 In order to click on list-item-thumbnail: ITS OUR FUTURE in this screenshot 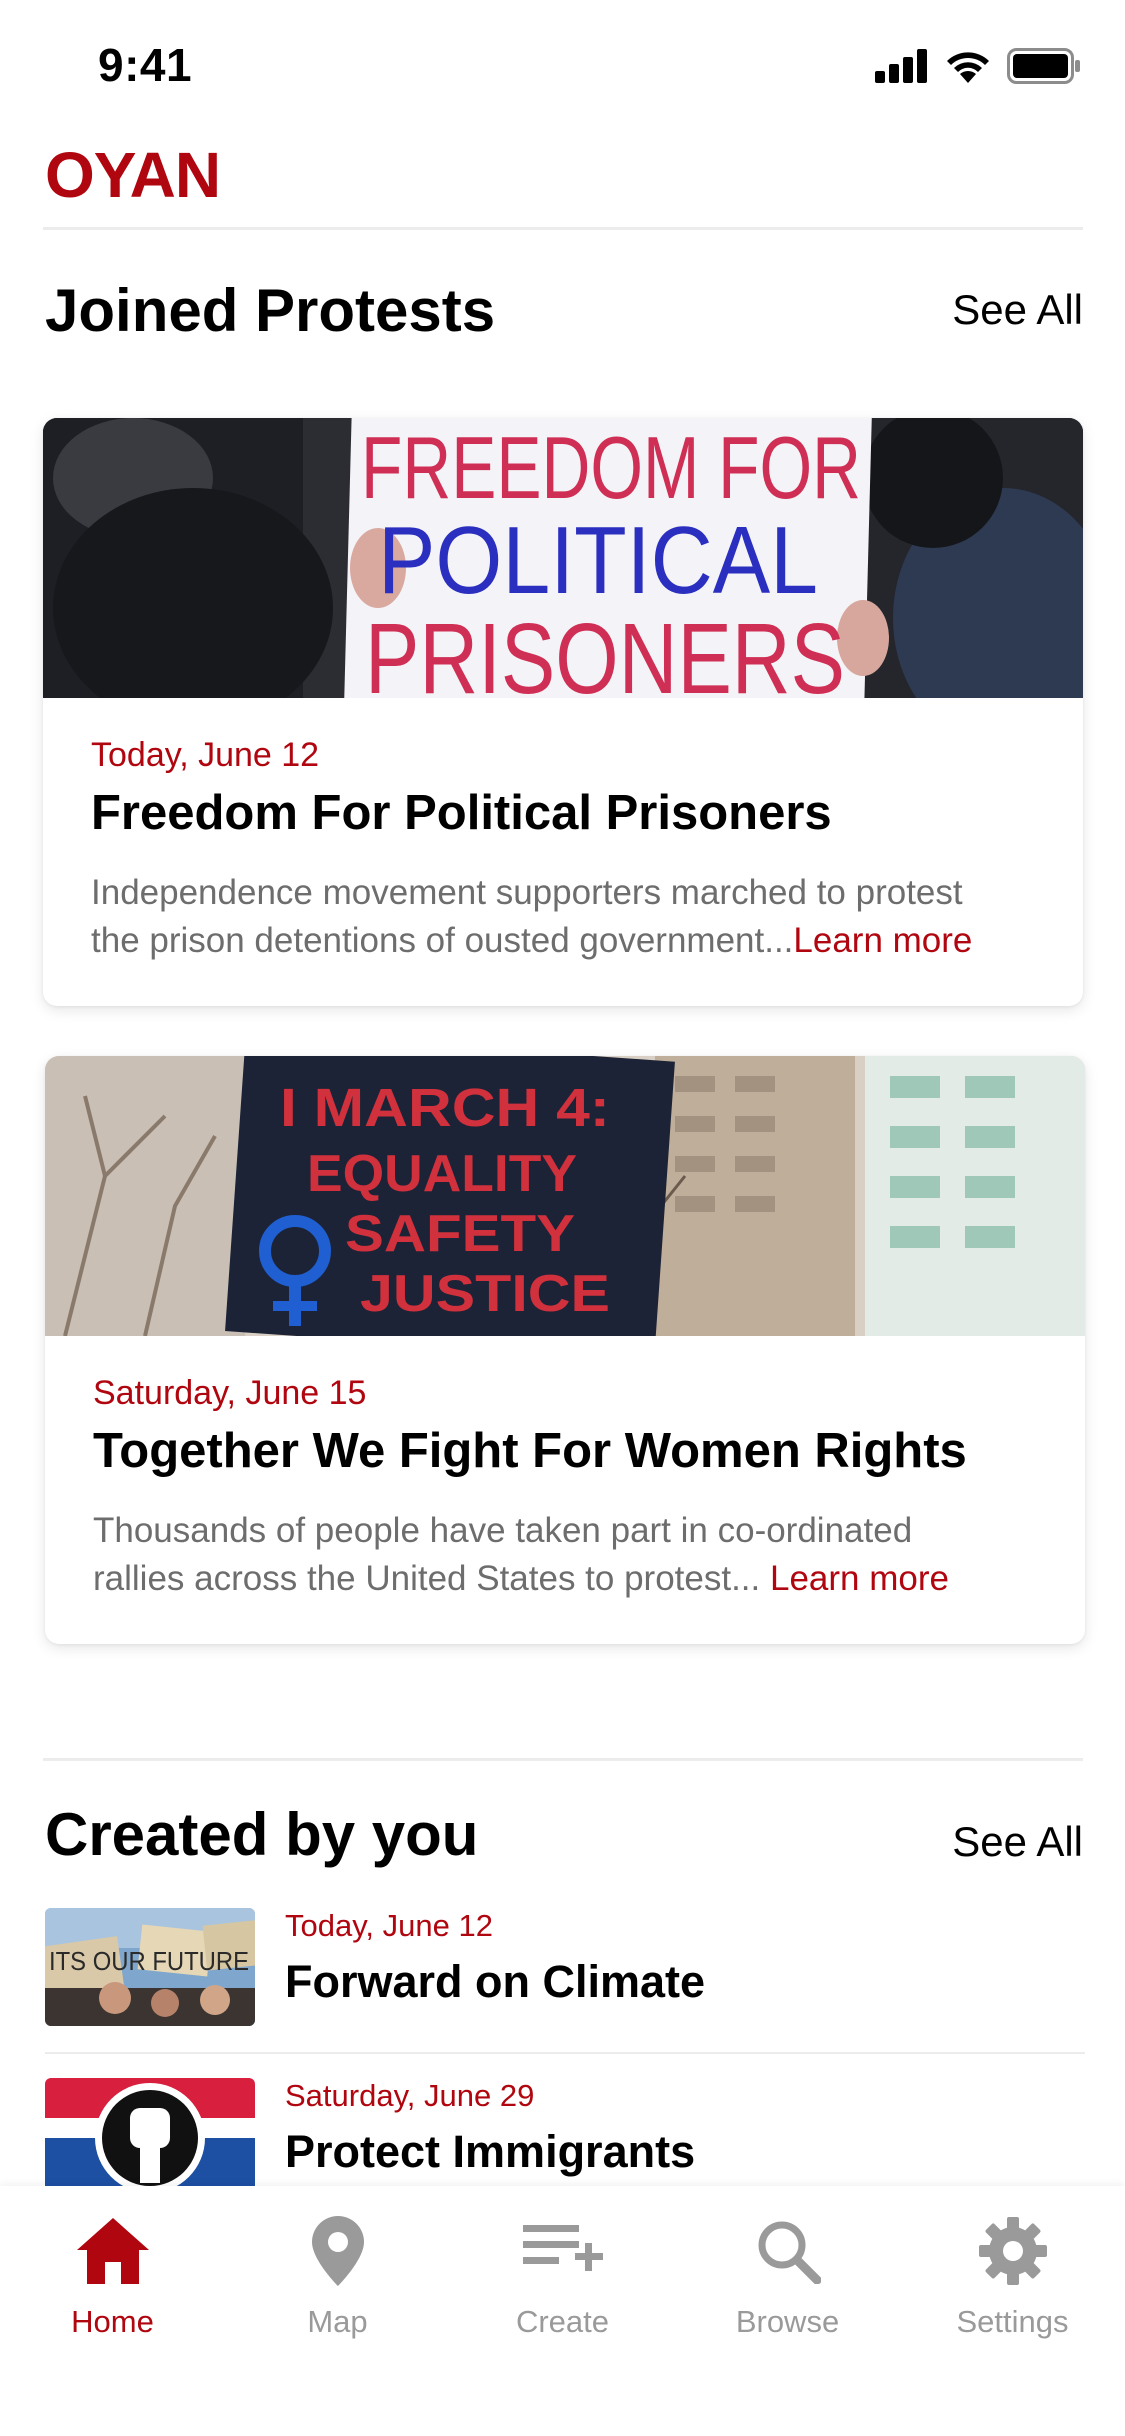, I will do `click(150, 1967)`.